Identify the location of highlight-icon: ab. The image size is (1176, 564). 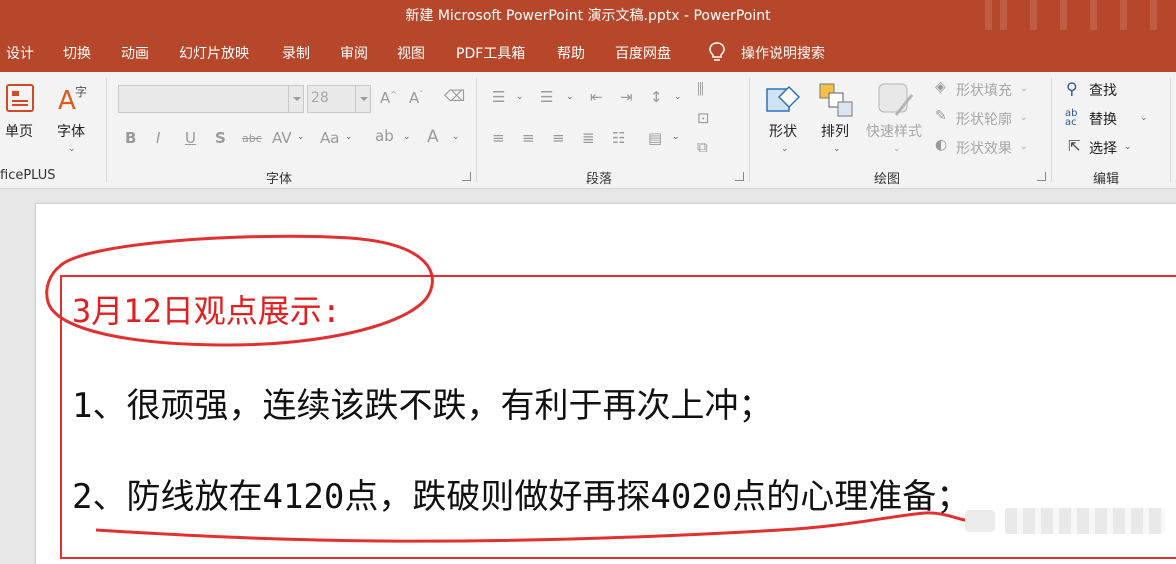
(384, 136).